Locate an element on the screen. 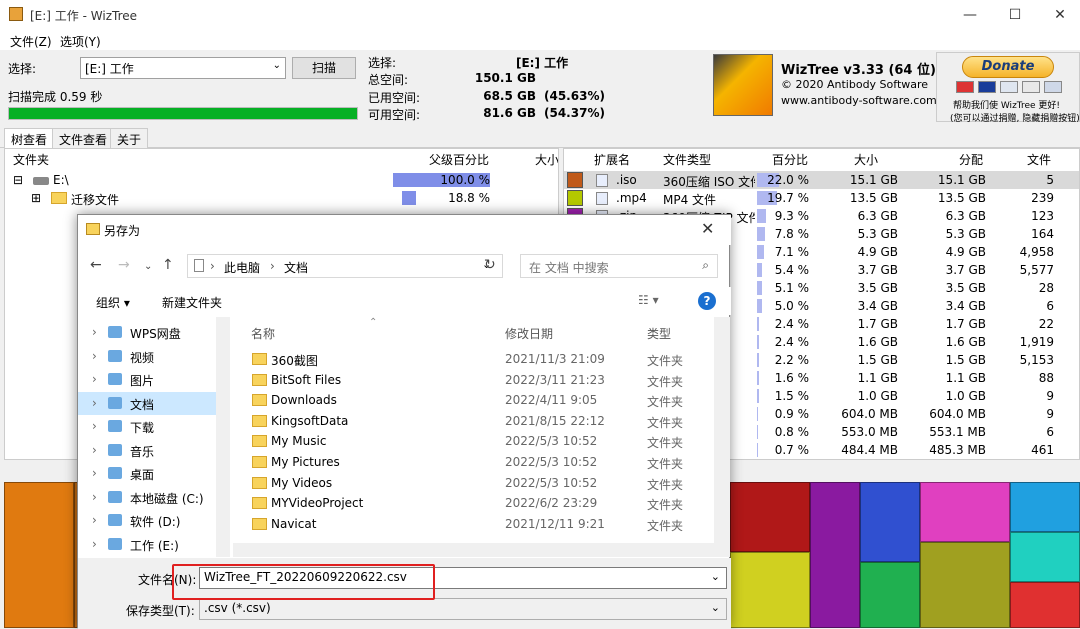 This screenshot has height=629, width=1080. nav-item: › 视频 is located at coordinates (148, 356).